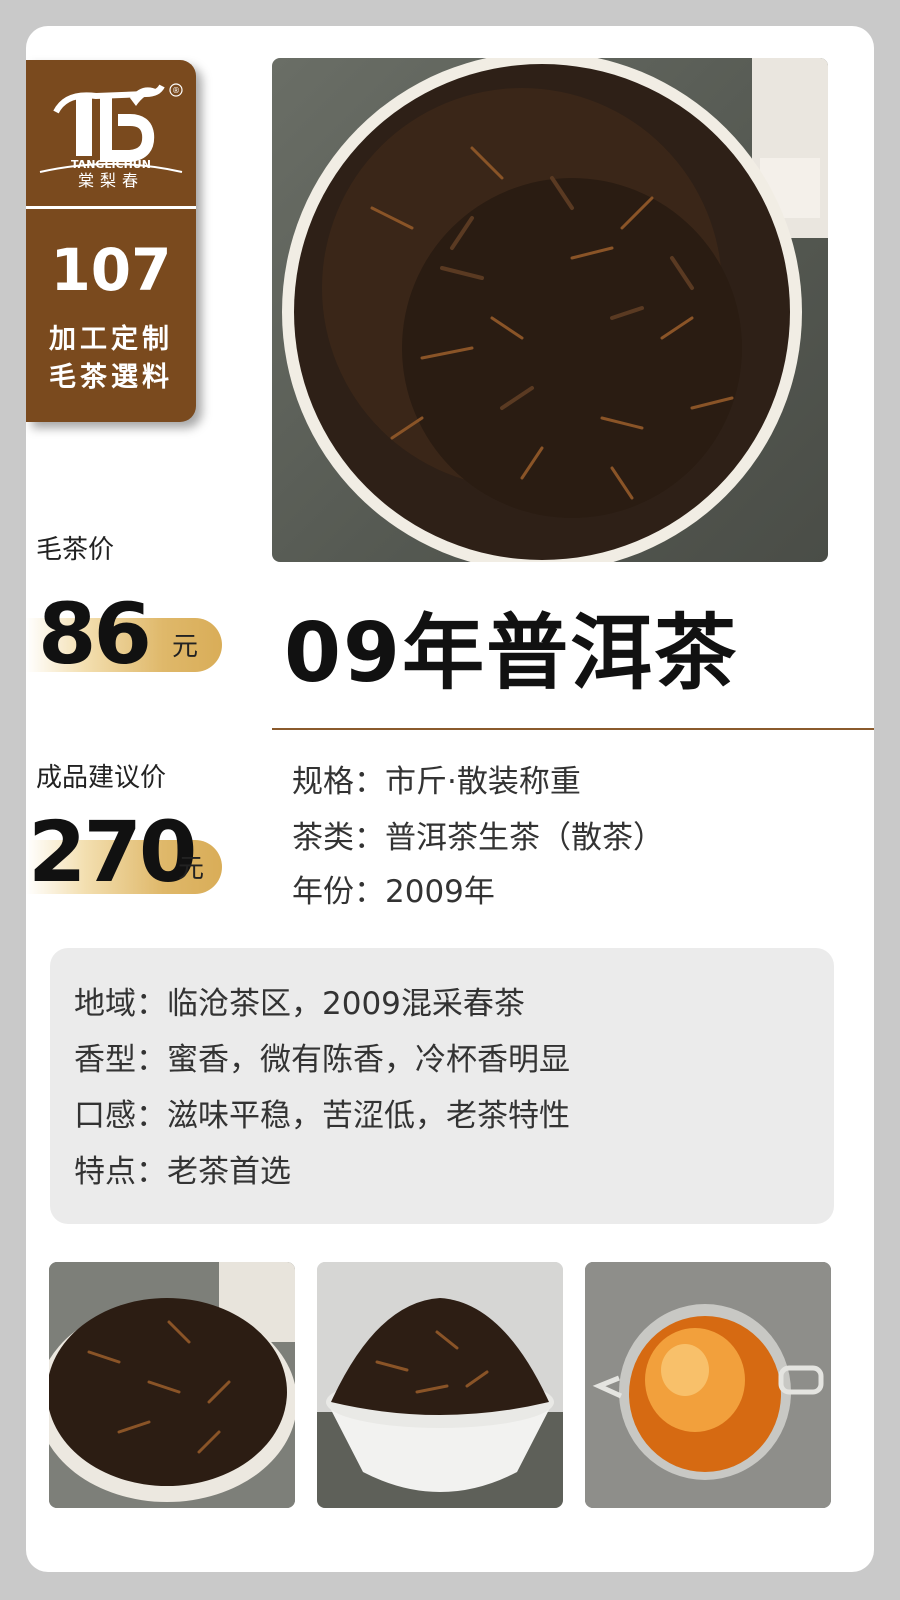 This screenshot has height=1600, width=900. Describe the element at coordinates (101, 778) in the screenshot. I see `retail-price-label: 成品建议价` at that location.